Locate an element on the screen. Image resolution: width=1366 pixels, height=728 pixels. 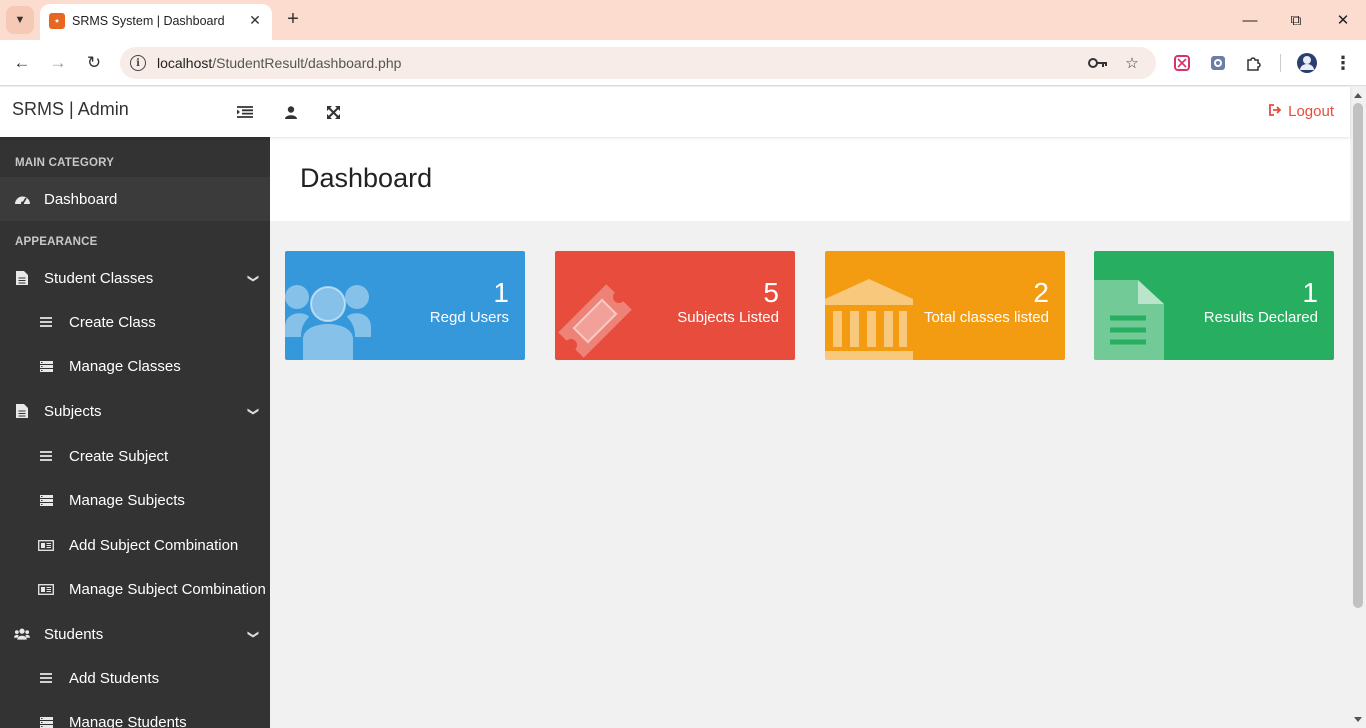
sidebar-label: Manage Subject Combination is located at coordinates (167, 589).